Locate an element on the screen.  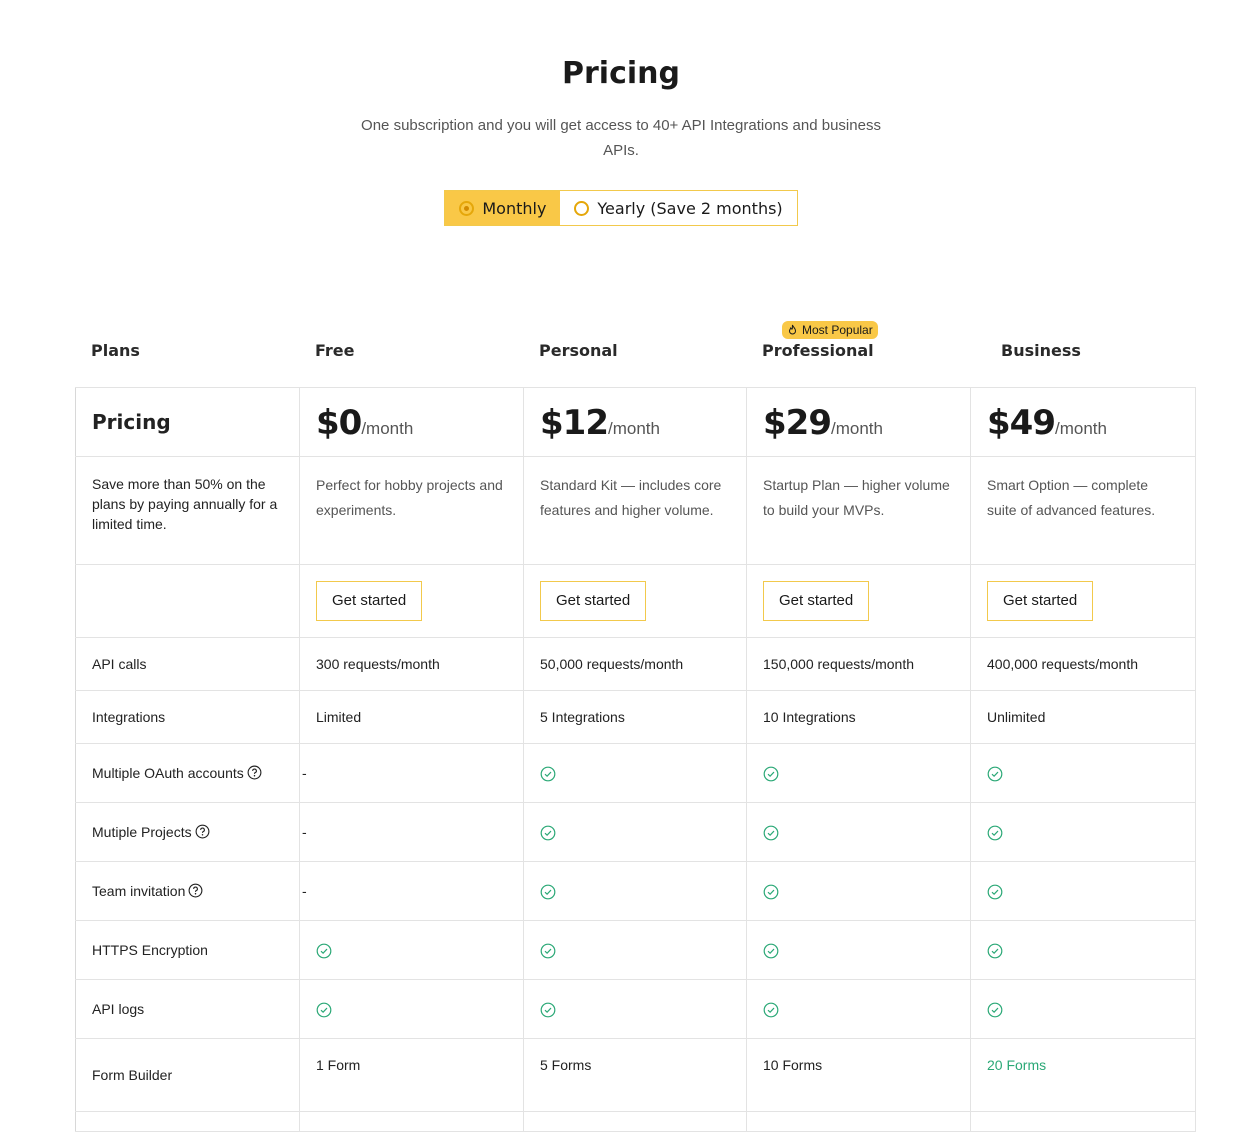
feature-row-oauth: Multiple OAuth accounts - is located at coordinates (635, 773).